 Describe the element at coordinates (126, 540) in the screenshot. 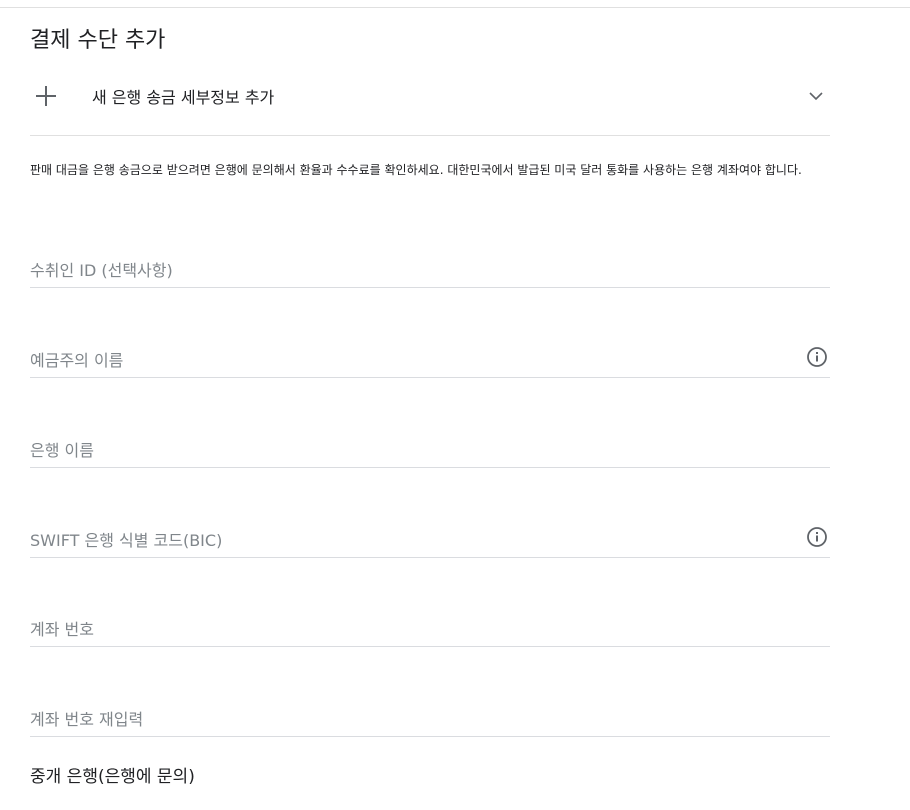

I see `field-label: SWIFT 은행 식별 코드(BIC)` at that location.